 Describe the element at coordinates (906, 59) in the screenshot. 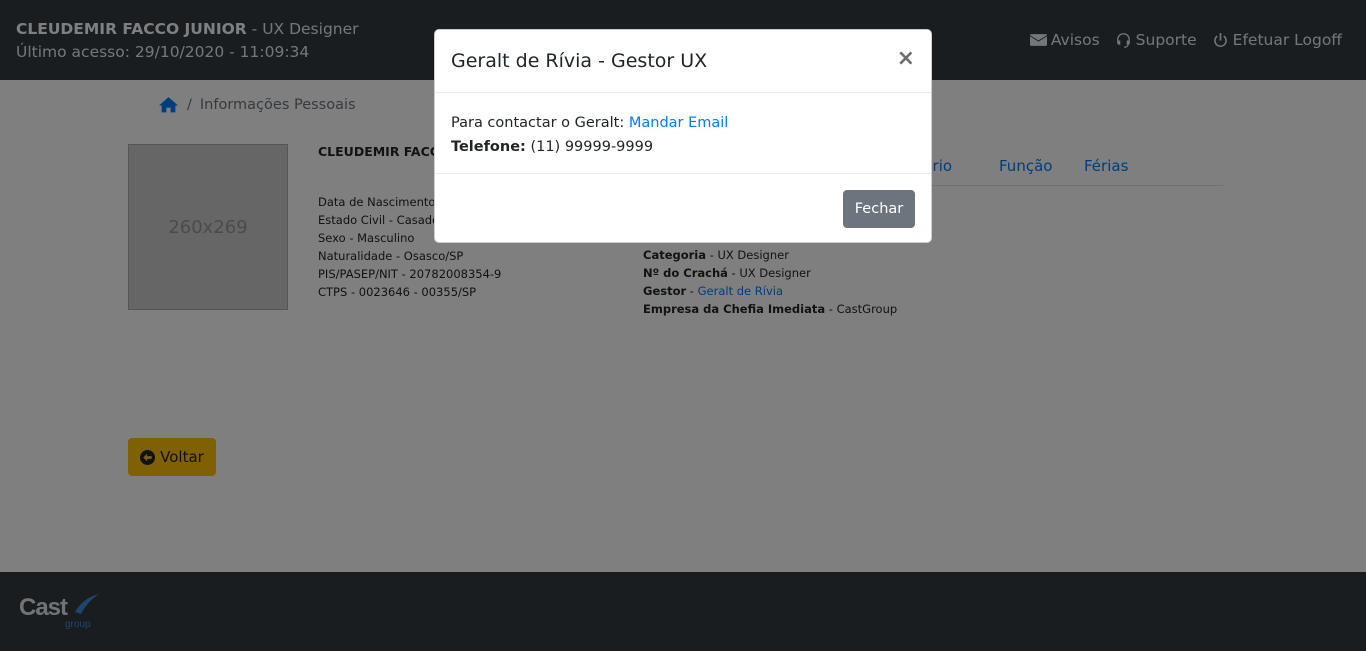

I see `close-icon: ×` at that location.